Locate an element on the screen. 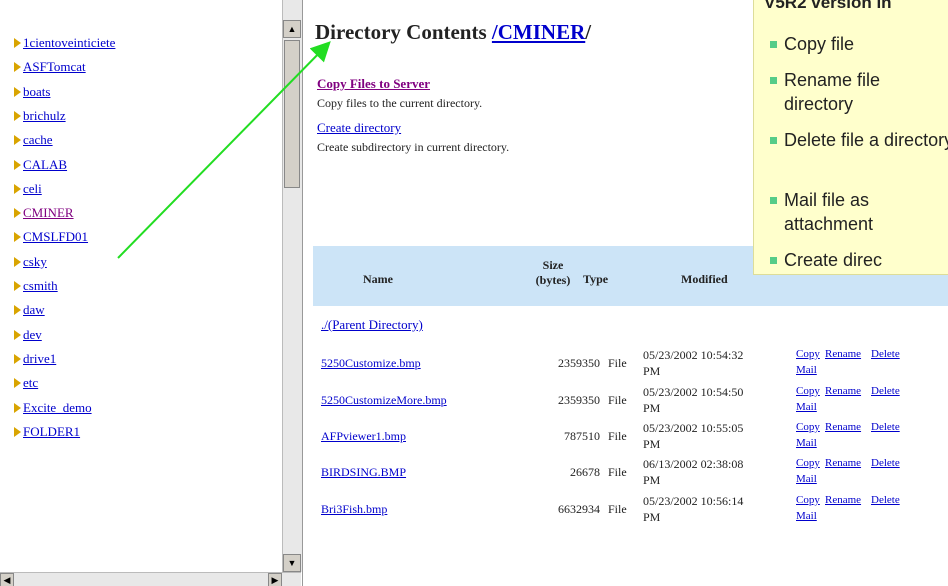  file-modified-date: 05/23/2002 10:54:32 is located at coordinates (693, 355).